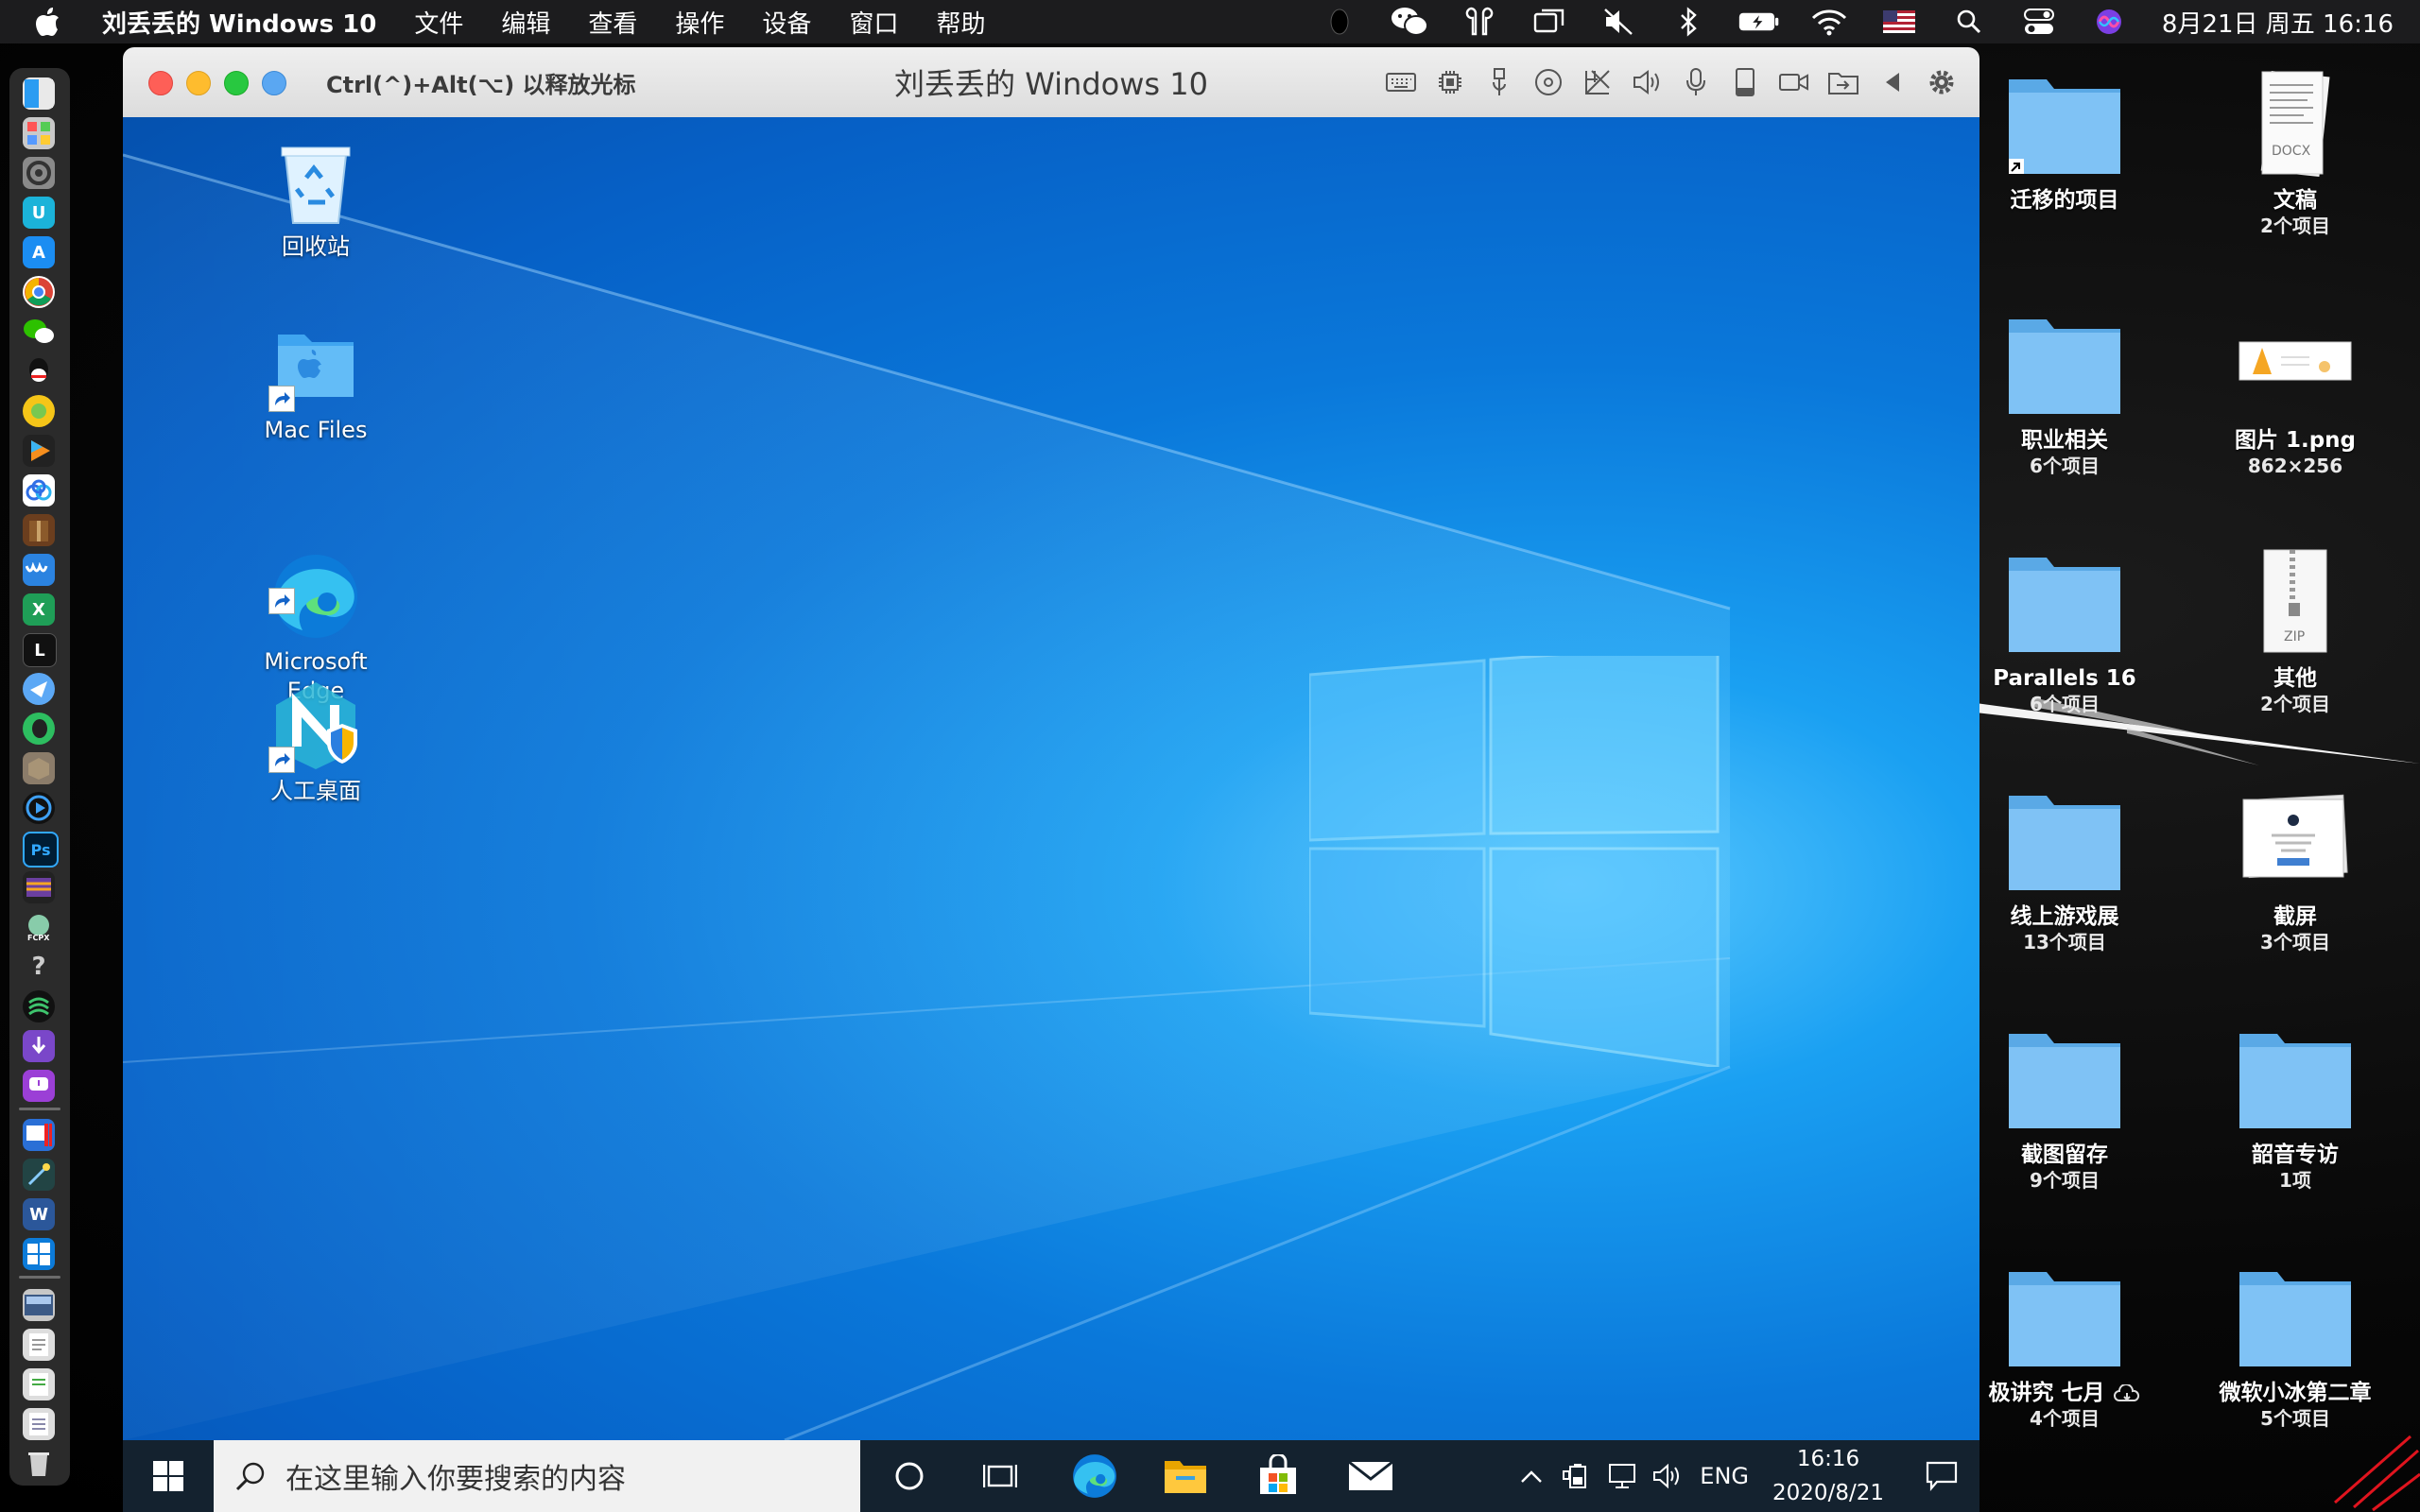 Image resolution: width=2420 pixels, height=1512 pixels. I want to click on app-chat-icon, so click(39, 1086).